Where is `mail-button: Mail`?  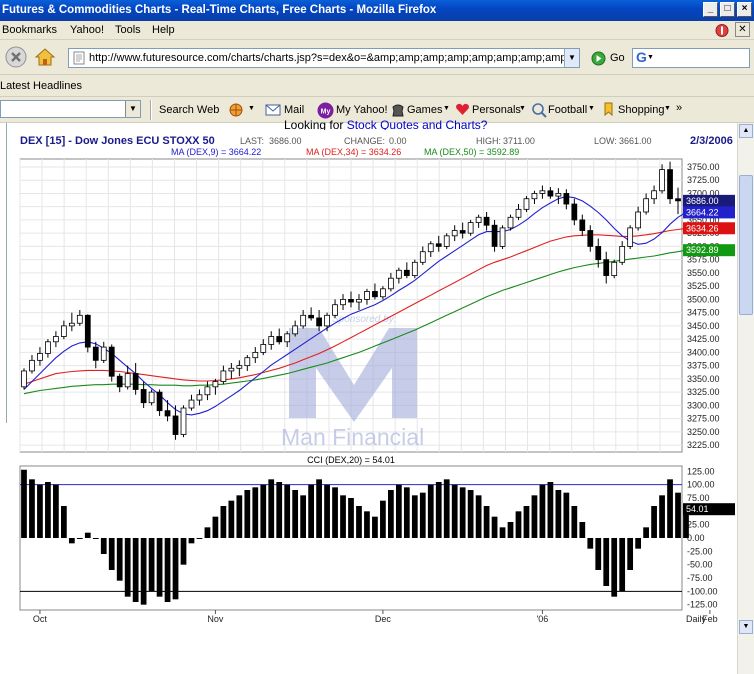 mail-button: Mail is located at coordinates (294, 110).